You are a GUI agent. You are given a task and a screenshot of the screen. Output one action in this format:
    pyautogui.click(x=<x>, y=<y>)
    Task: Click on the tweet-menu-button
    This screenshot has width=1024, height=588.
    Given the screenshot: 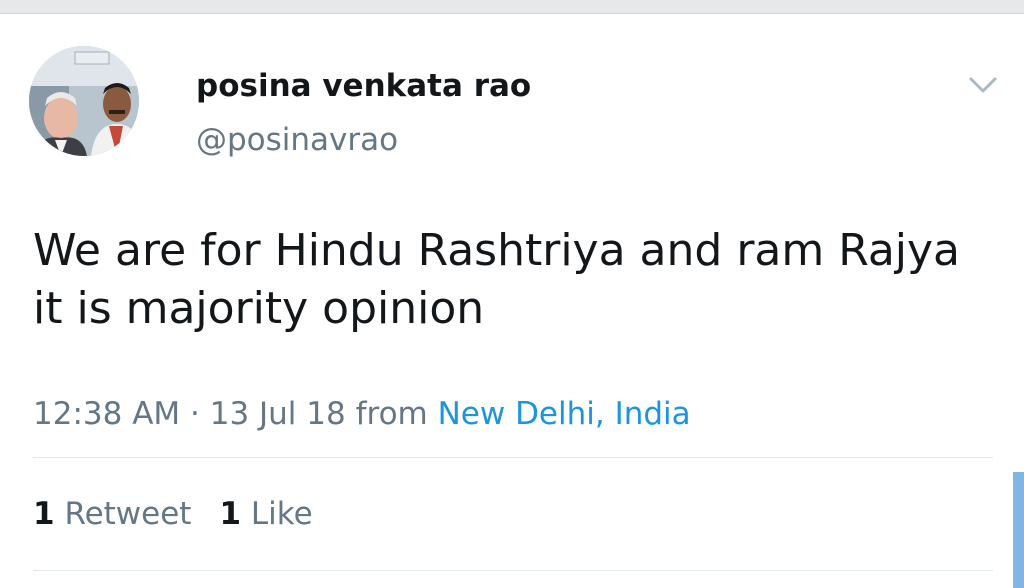 What is the action you would take?
    pyautogui.click(x=983, y=85)
    